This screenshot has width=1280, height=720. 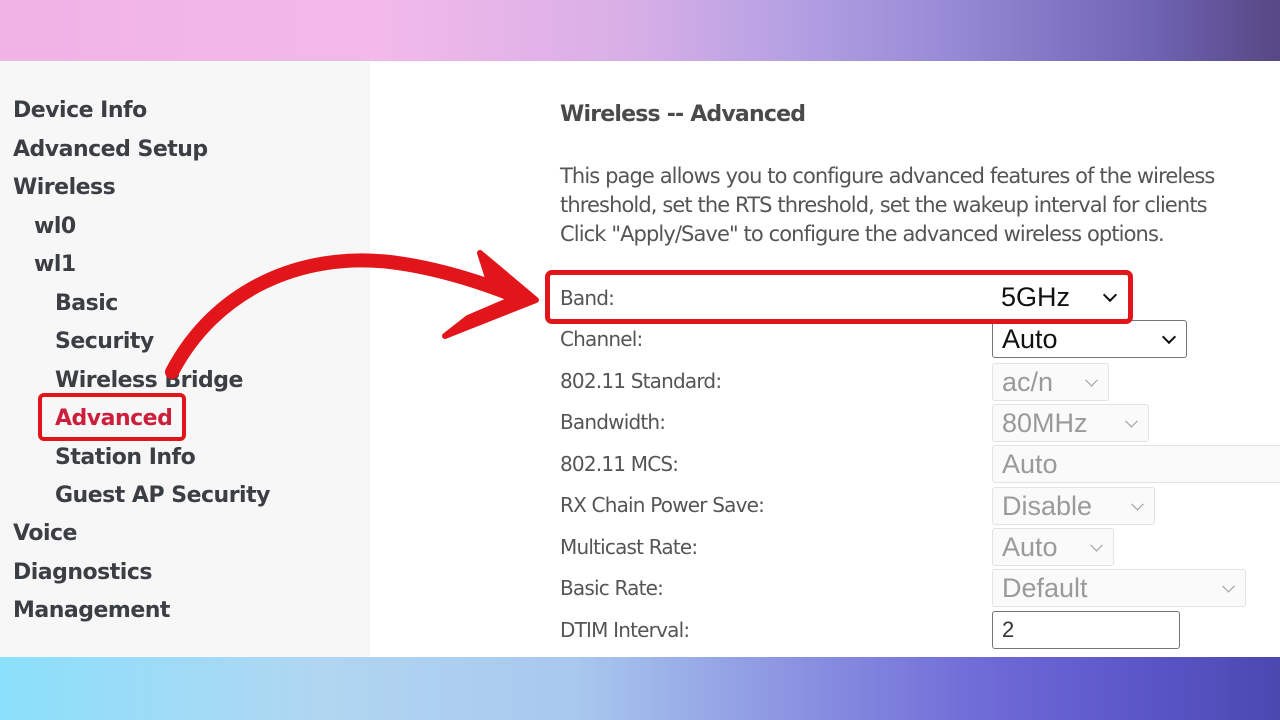 I want to click on rx-chain-power-save-label: RX Chain Power Save:, so click(x=662, y=505).